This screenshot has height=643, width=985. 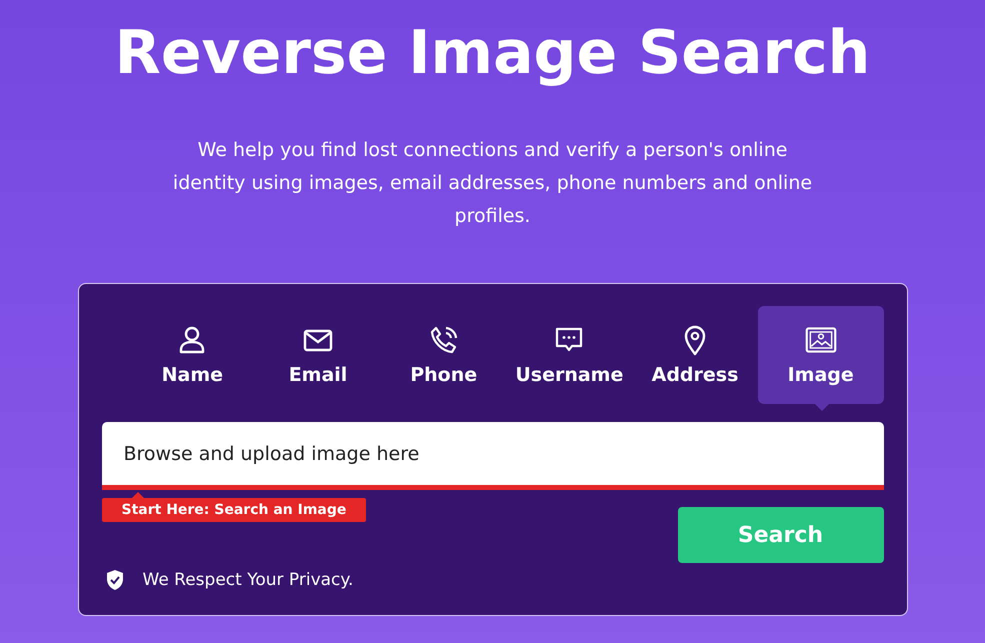 What do you see at coordinates (114, 580) in the screenshot?
I see `shield-check-icon` at bounding box center [114, 580].